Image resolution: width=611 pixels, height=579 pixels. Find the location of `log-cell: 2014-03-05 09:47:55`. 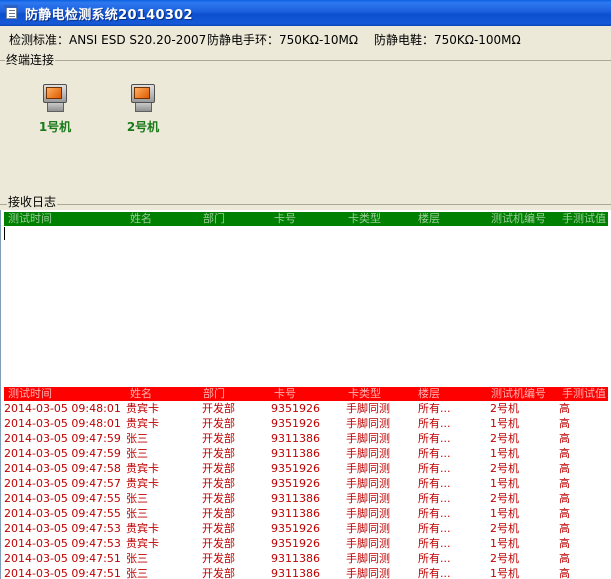

log-cell: 2014-03-05 09:47:55 is located at coordinates (62, 513).